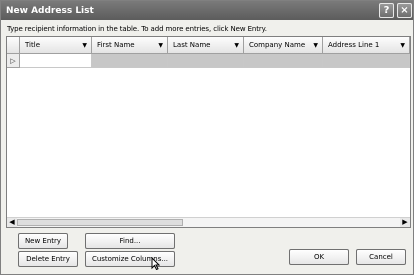 Image resolution: width=414 pixels, height=275 pixels. I want to click on help-button: ?, so click(386, 10).